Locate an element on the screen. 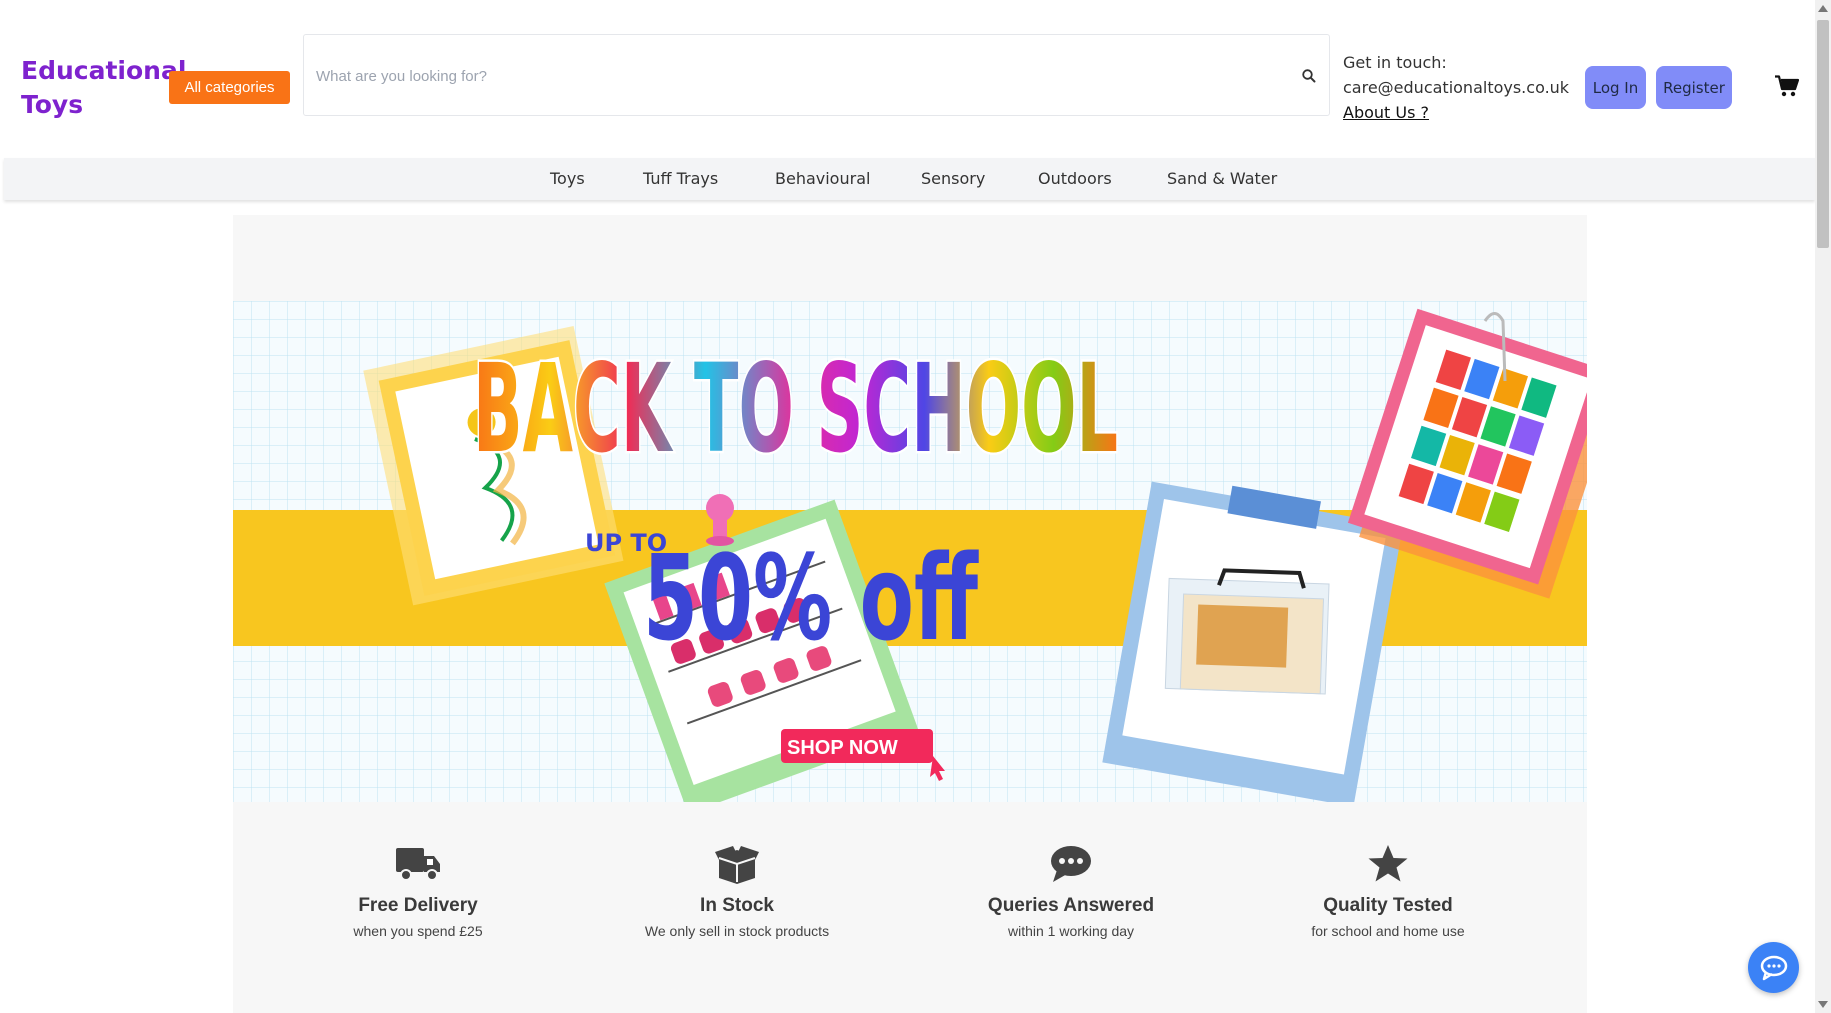  contact-email: care@educationaltoys.co.uk is located at coordinates (1456, 87).